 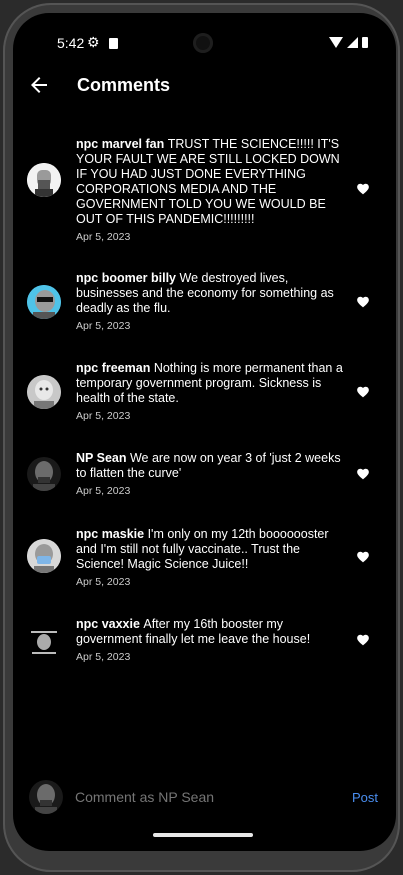 I want to click on page-title: Comments, so click(x=124, y=85).